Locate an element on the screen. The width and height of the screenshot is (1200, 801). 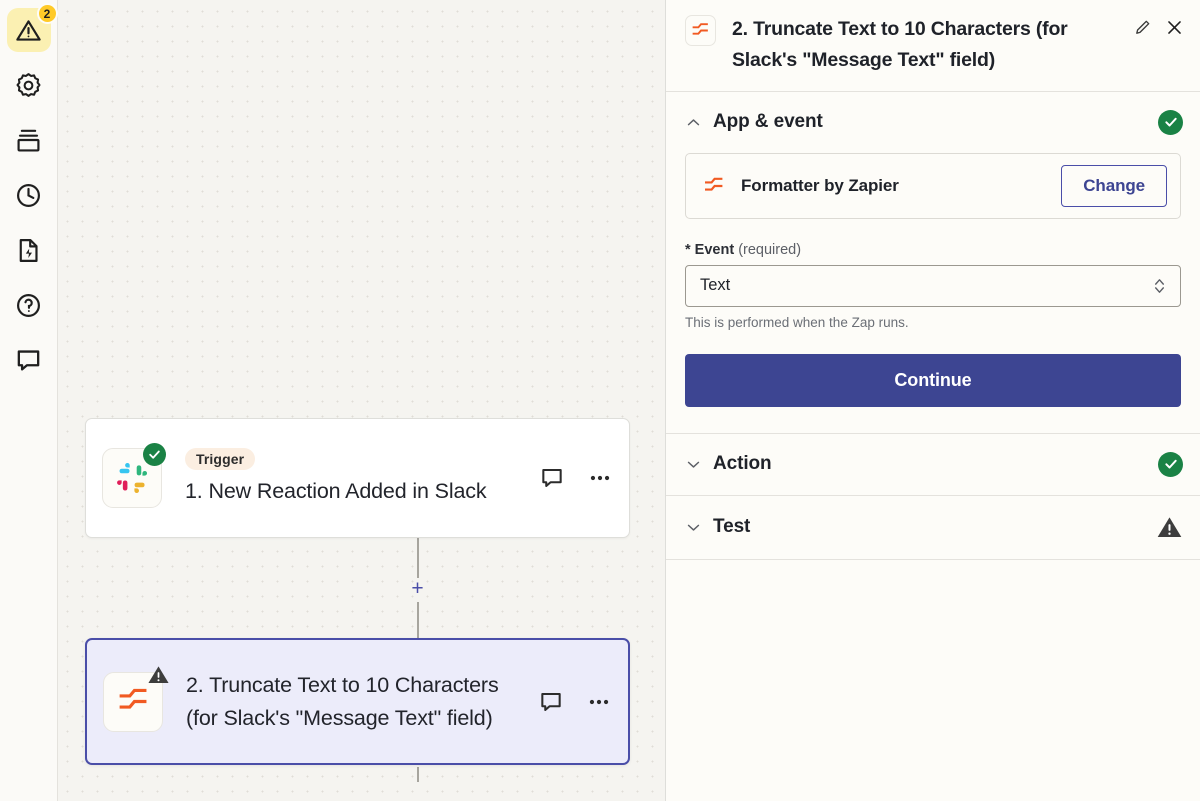
pencil-icon is located at coordinates (1143, 27).